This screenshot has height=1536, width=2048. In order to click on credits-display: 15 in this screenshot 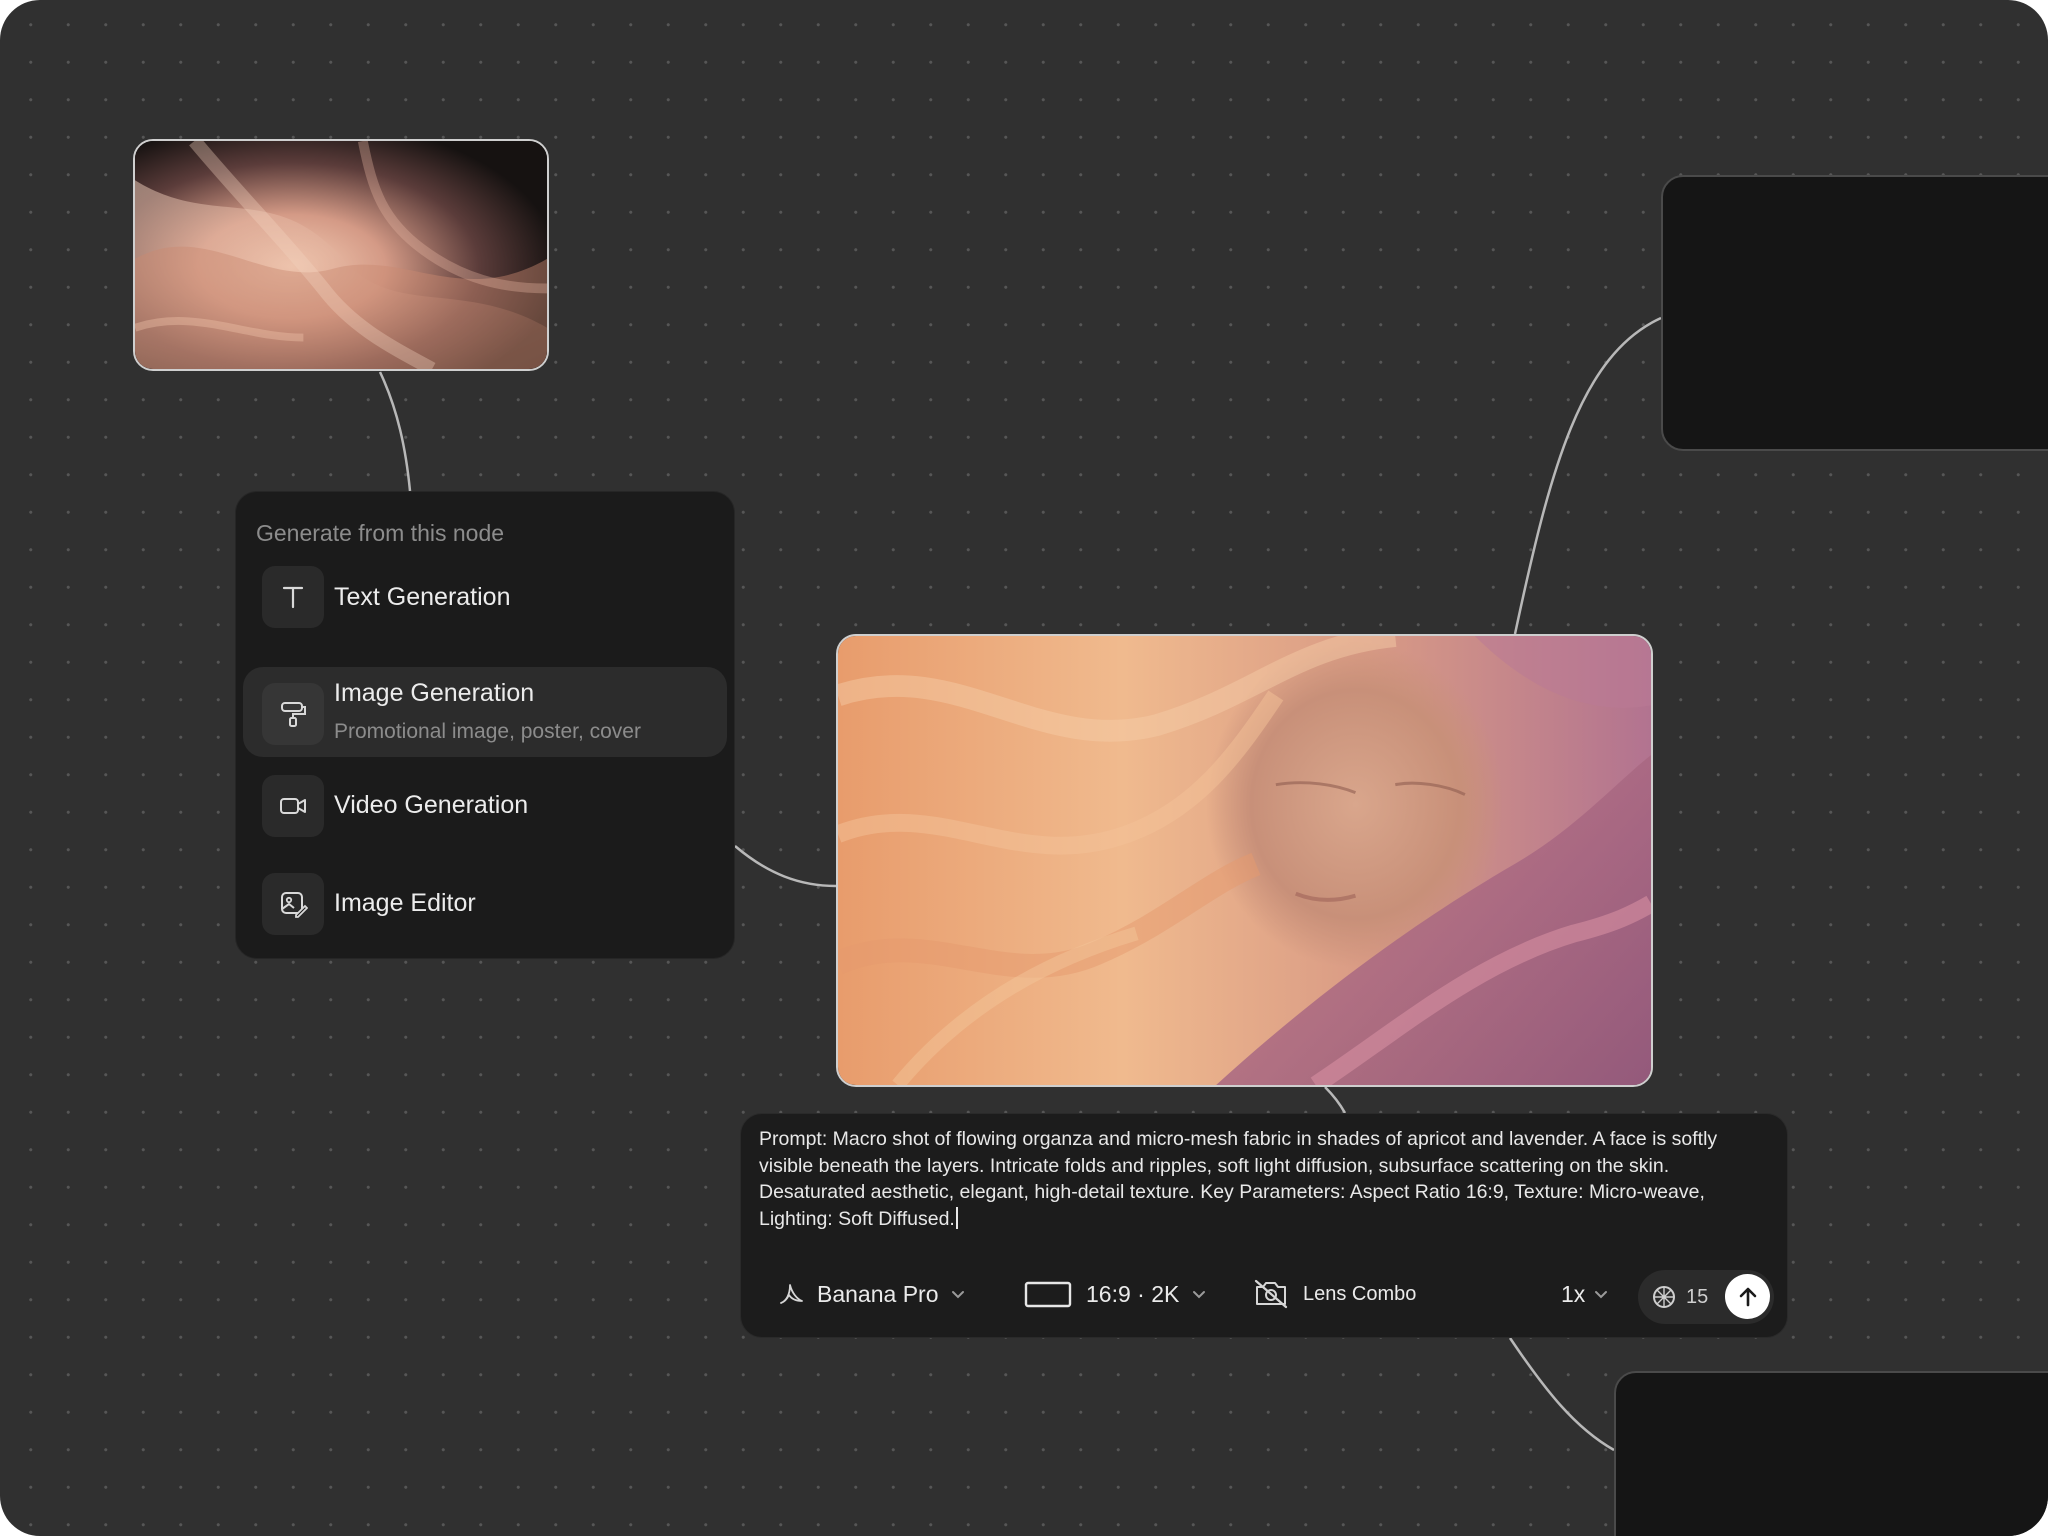, I will do `click(1679, 1297)`.